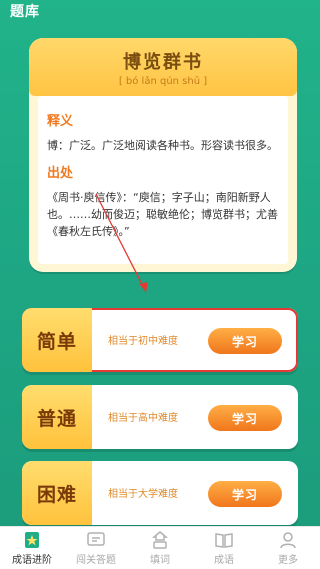 Image resolution: width=320 pixels, height=569 pixels. What do you see at coordinates (25, 12) in the screenshot?
I see `page-title: 题库` at bounding box center [25, 12].